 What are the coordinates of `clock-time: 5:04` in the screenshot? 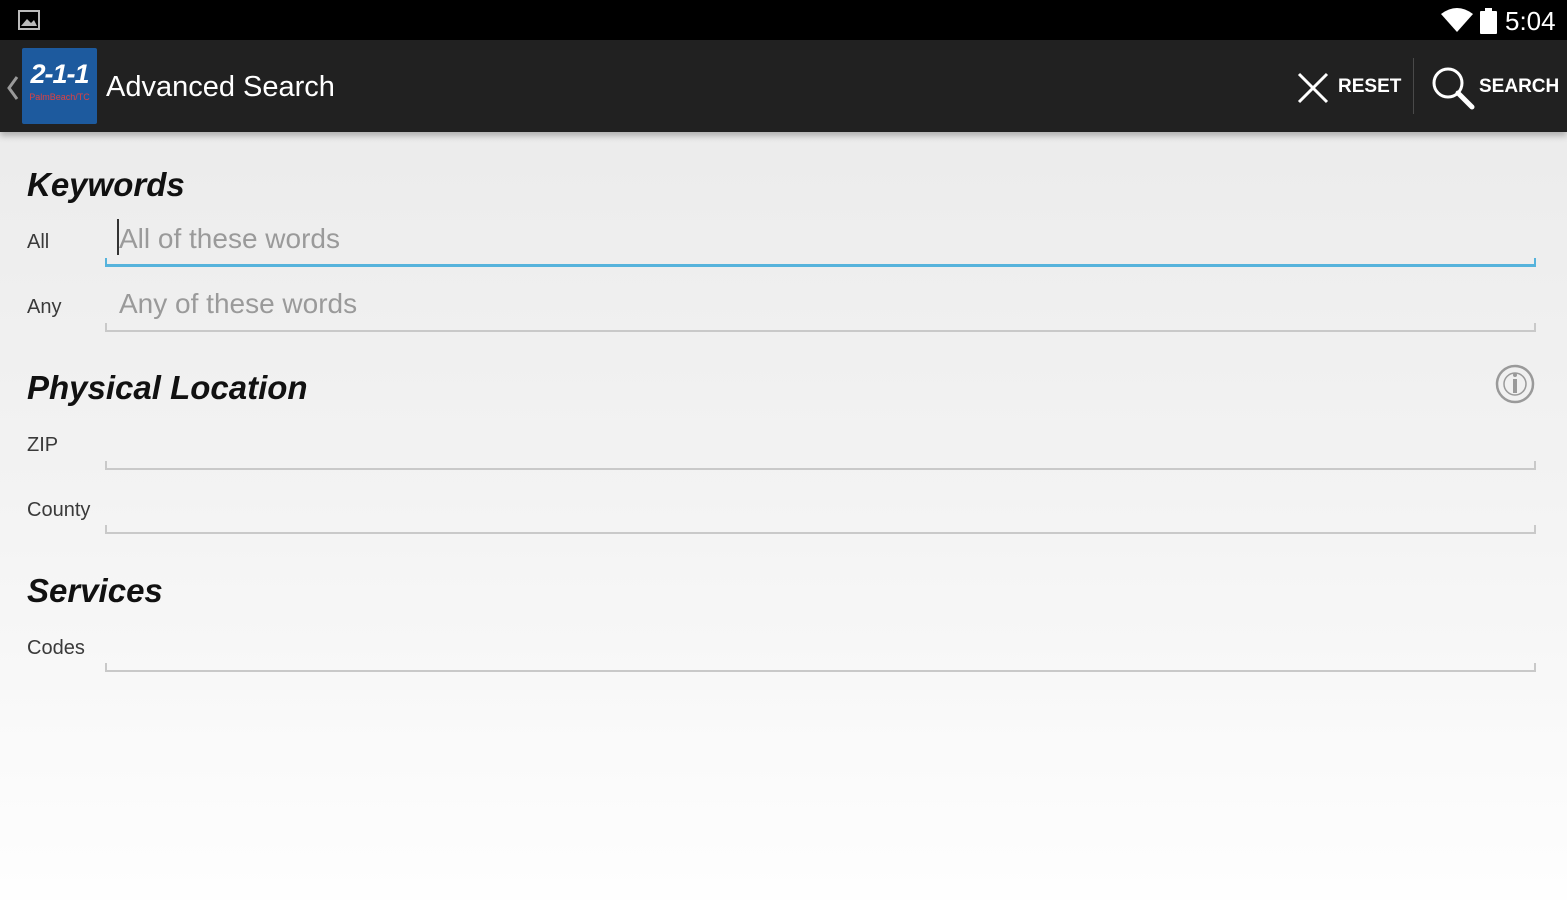 It's located at (1530, 21).